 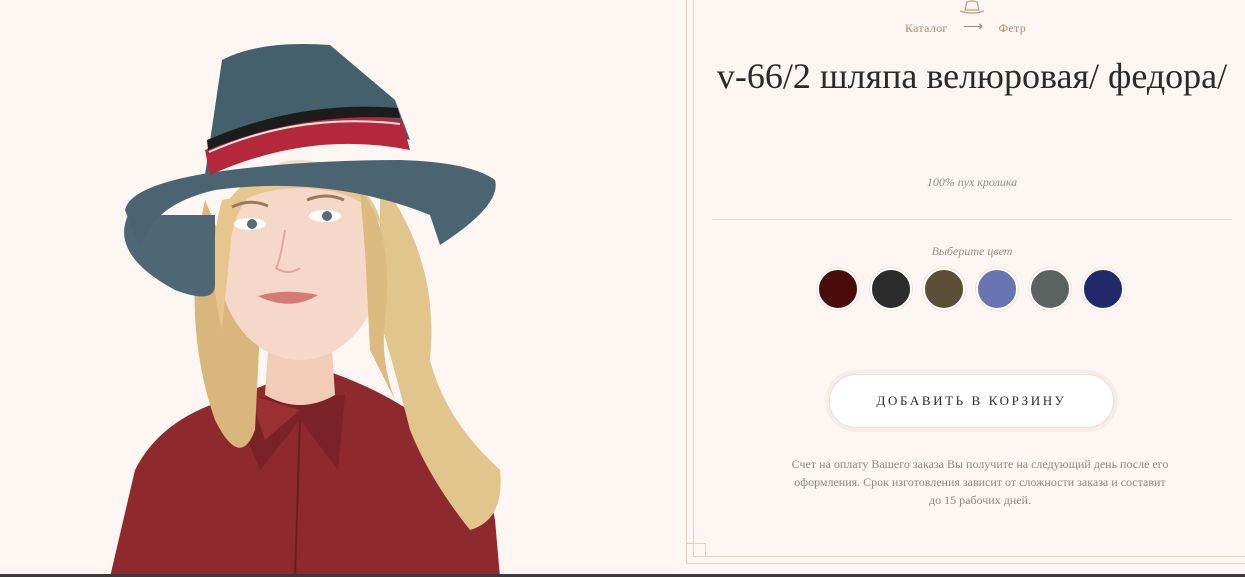 I want to click on section-divider, so click(x=972, y=219).